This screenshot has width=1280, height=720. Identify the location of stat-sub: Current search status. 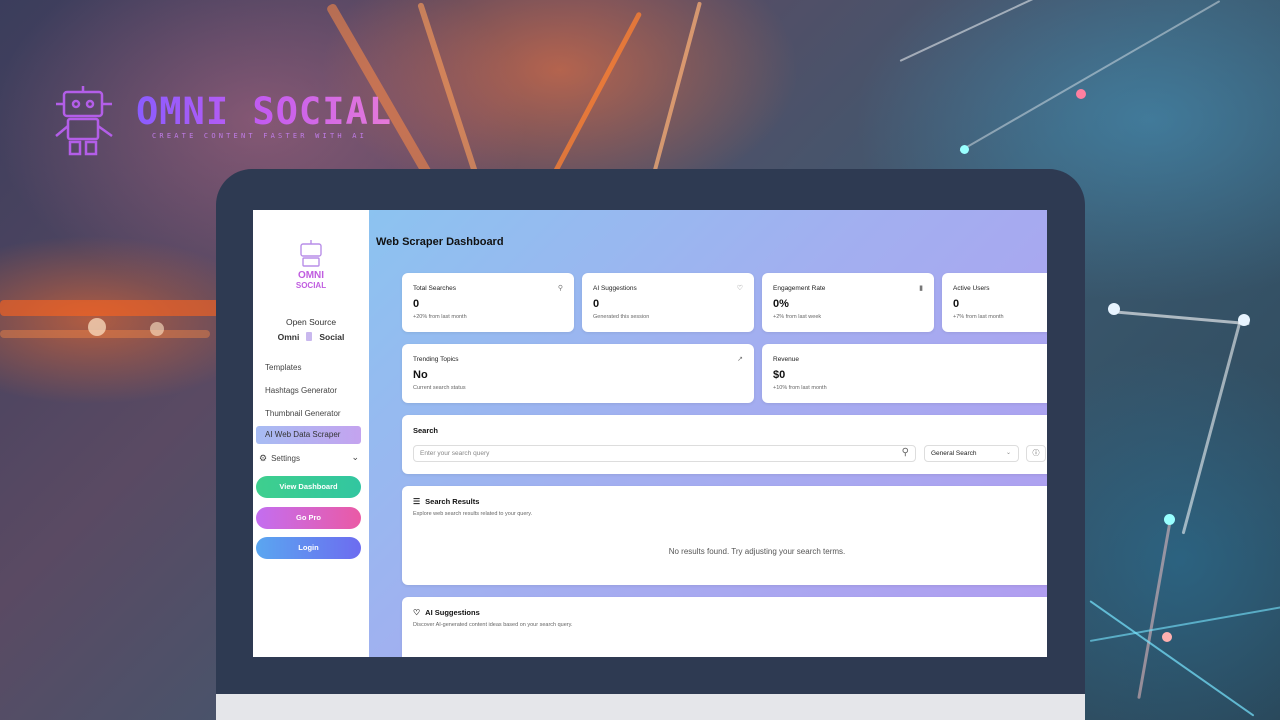
(439, 388).